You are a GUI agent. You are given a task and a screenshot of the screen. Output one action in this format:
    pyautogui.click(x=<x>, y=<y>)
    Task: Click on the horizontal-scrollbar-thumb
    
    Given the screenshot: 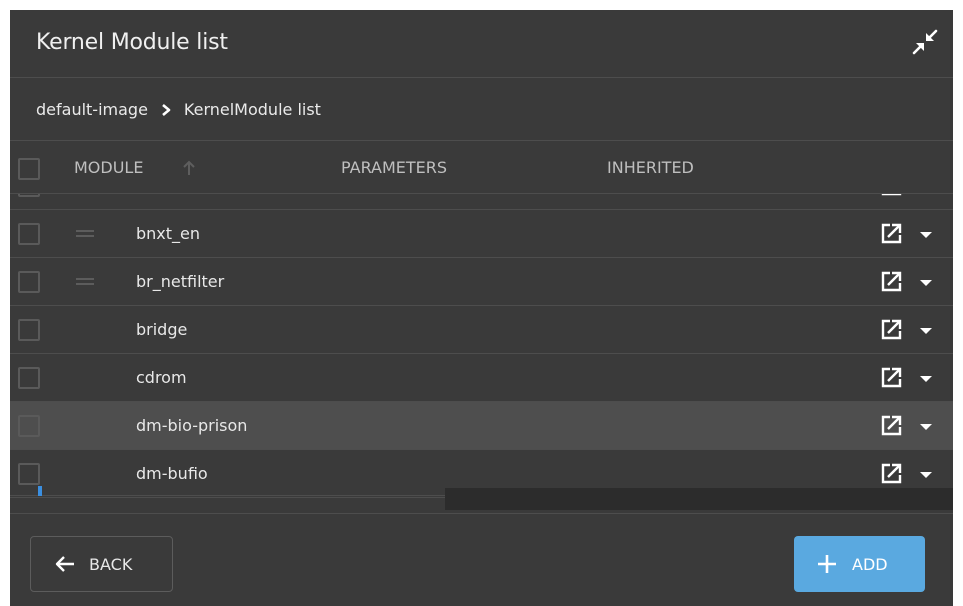 What is the action you would take?
    pyautogui.click(x=699, y=499)
    